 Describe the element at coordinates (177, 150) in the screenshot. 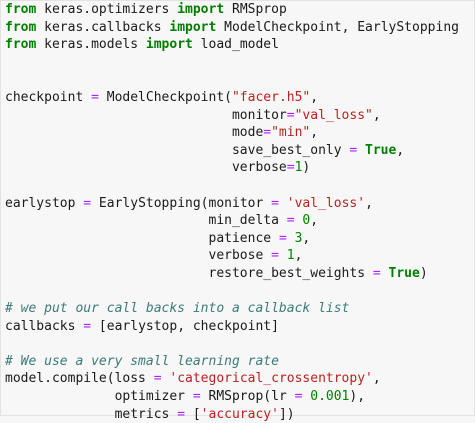

I see `code-text-token: save_best_only` at that location.